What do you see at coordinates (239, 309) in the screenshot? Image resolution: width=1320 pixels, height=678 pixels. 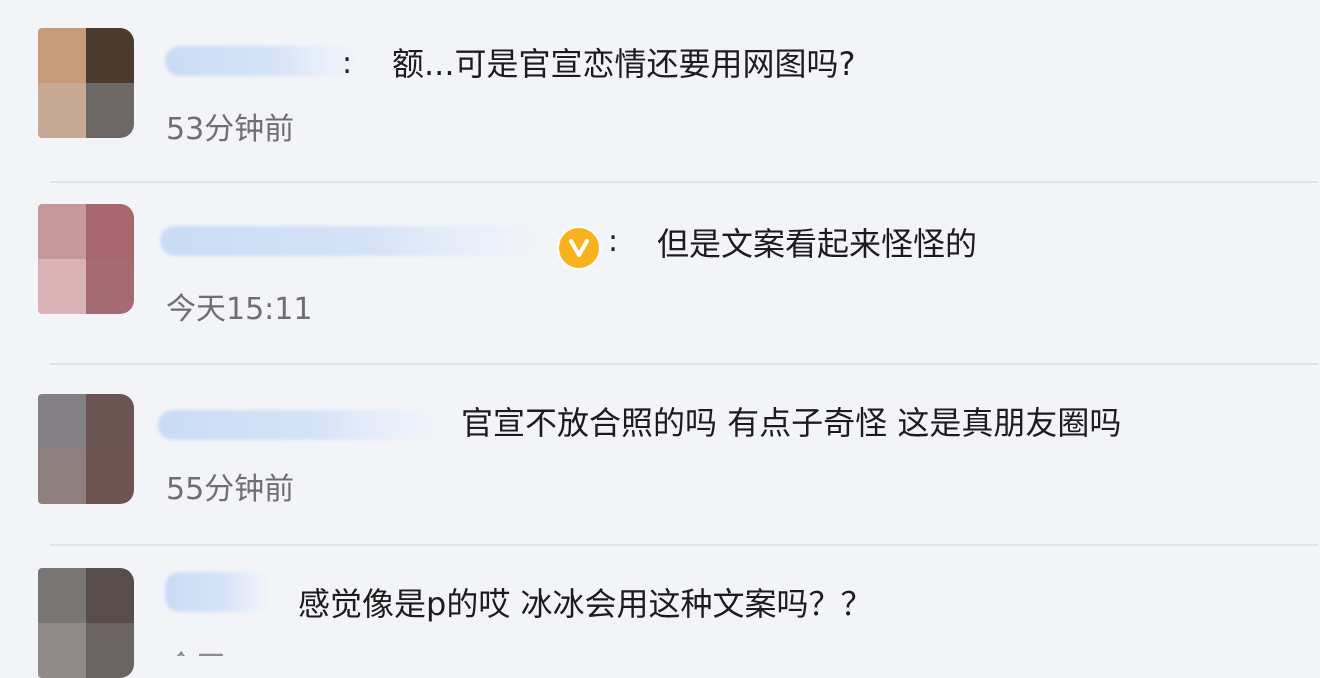 I see `comment-time: 今天15:11` at bounding box center [239, 309].